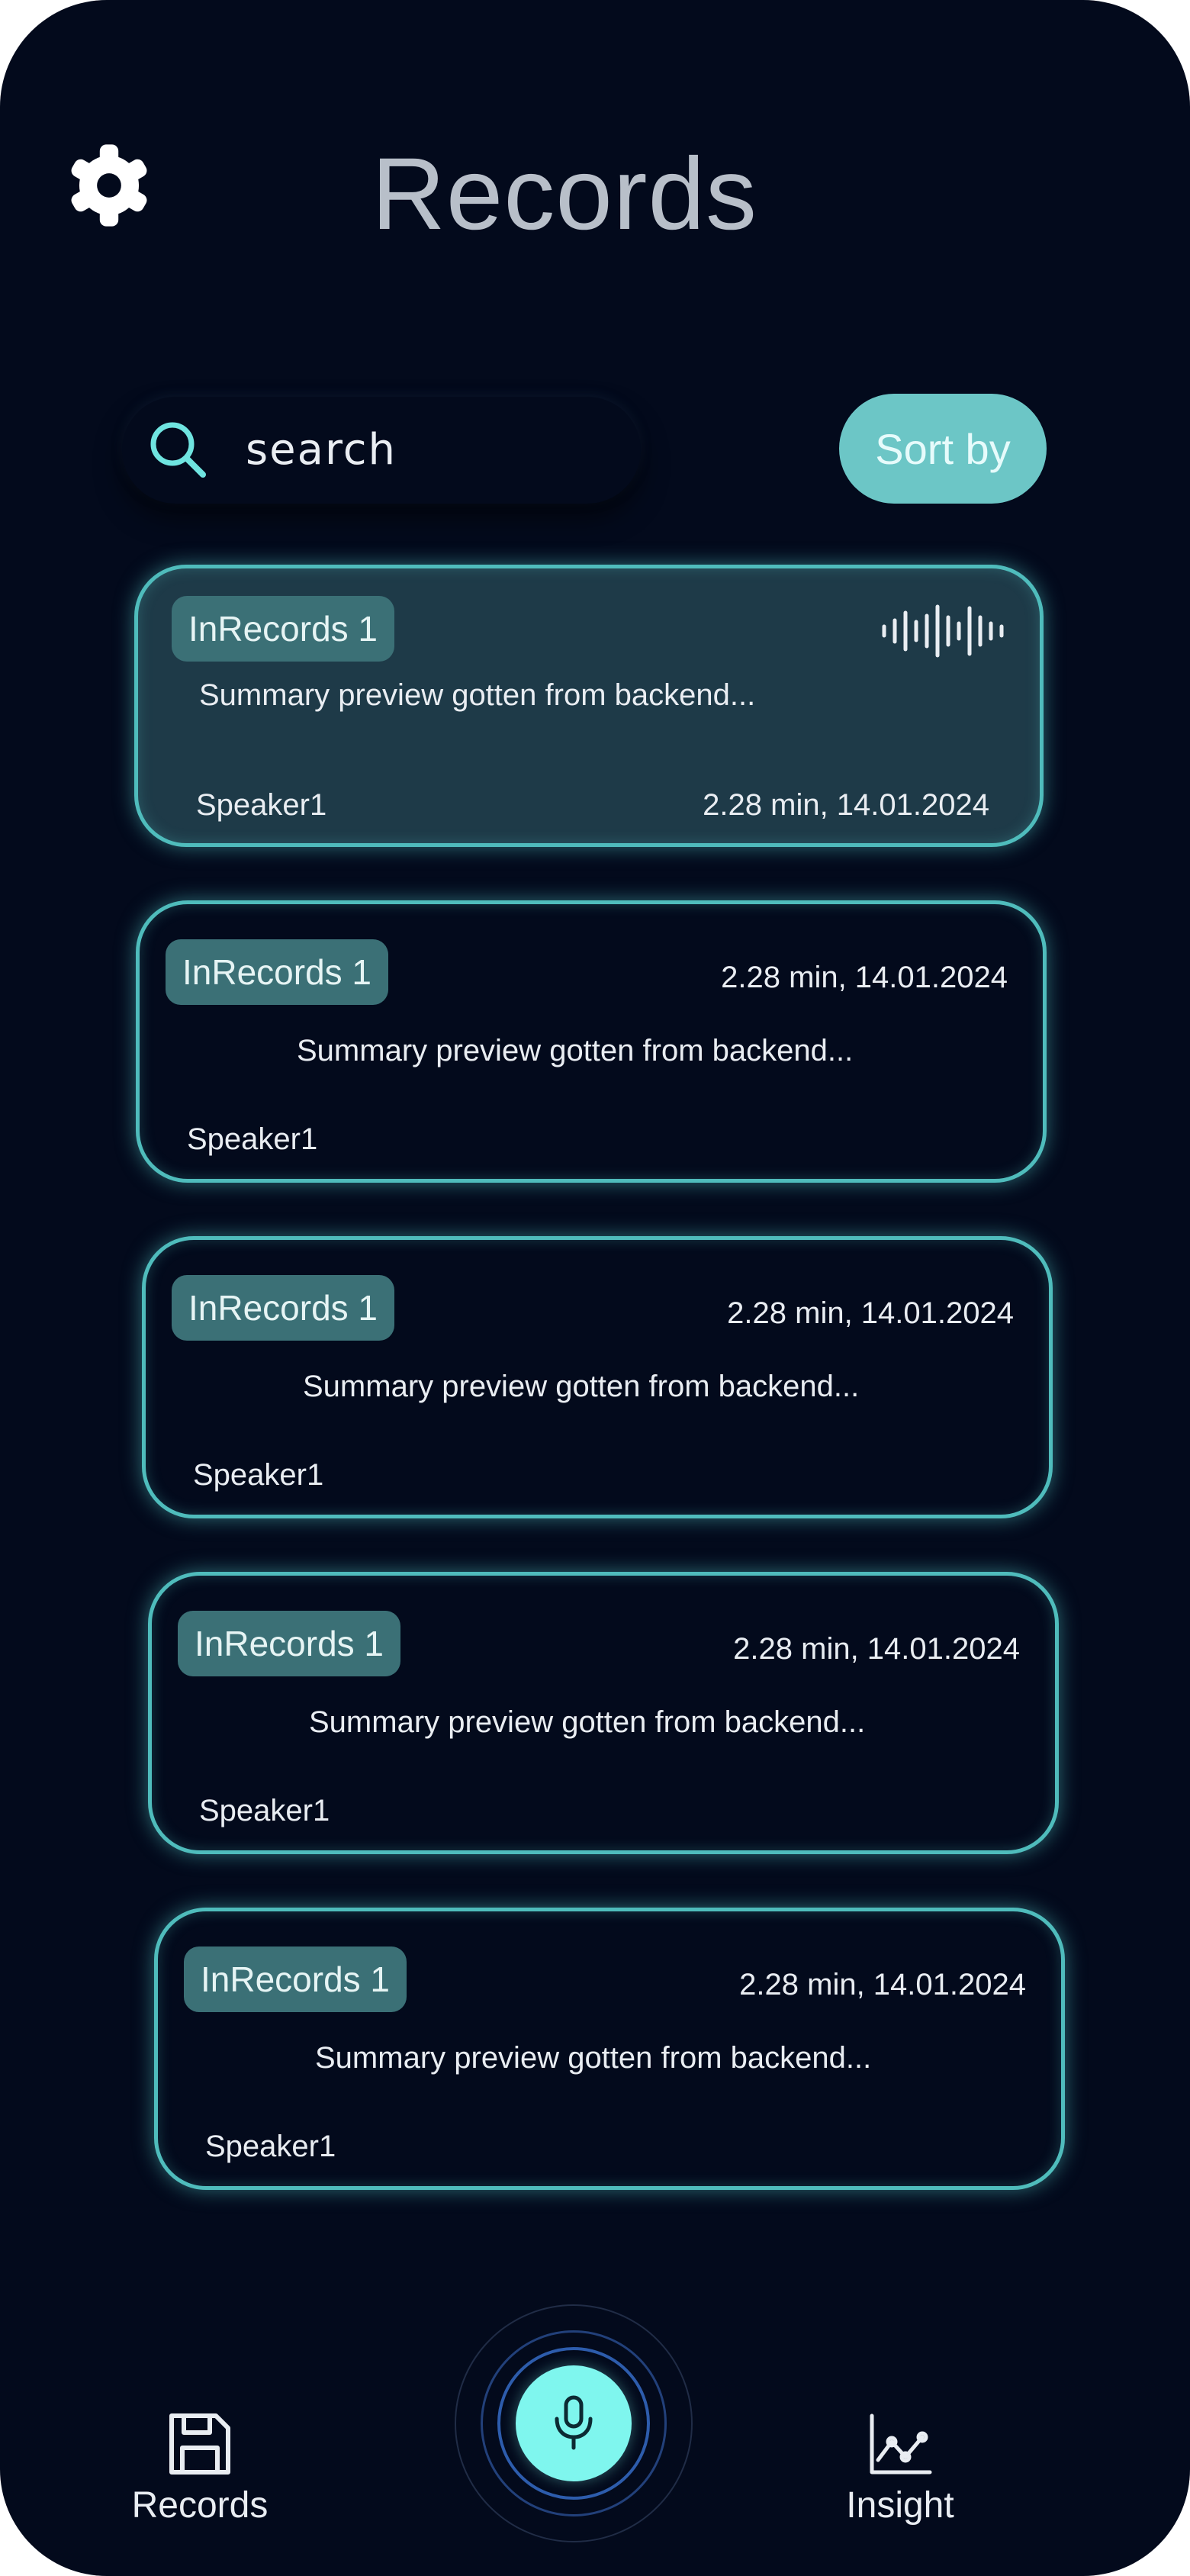 The width and height of the screenshot is (1190, 2576). Describe the element at coordinates (900, 2476) in the screenshot. I see `nav-insight: Insight` at that location.